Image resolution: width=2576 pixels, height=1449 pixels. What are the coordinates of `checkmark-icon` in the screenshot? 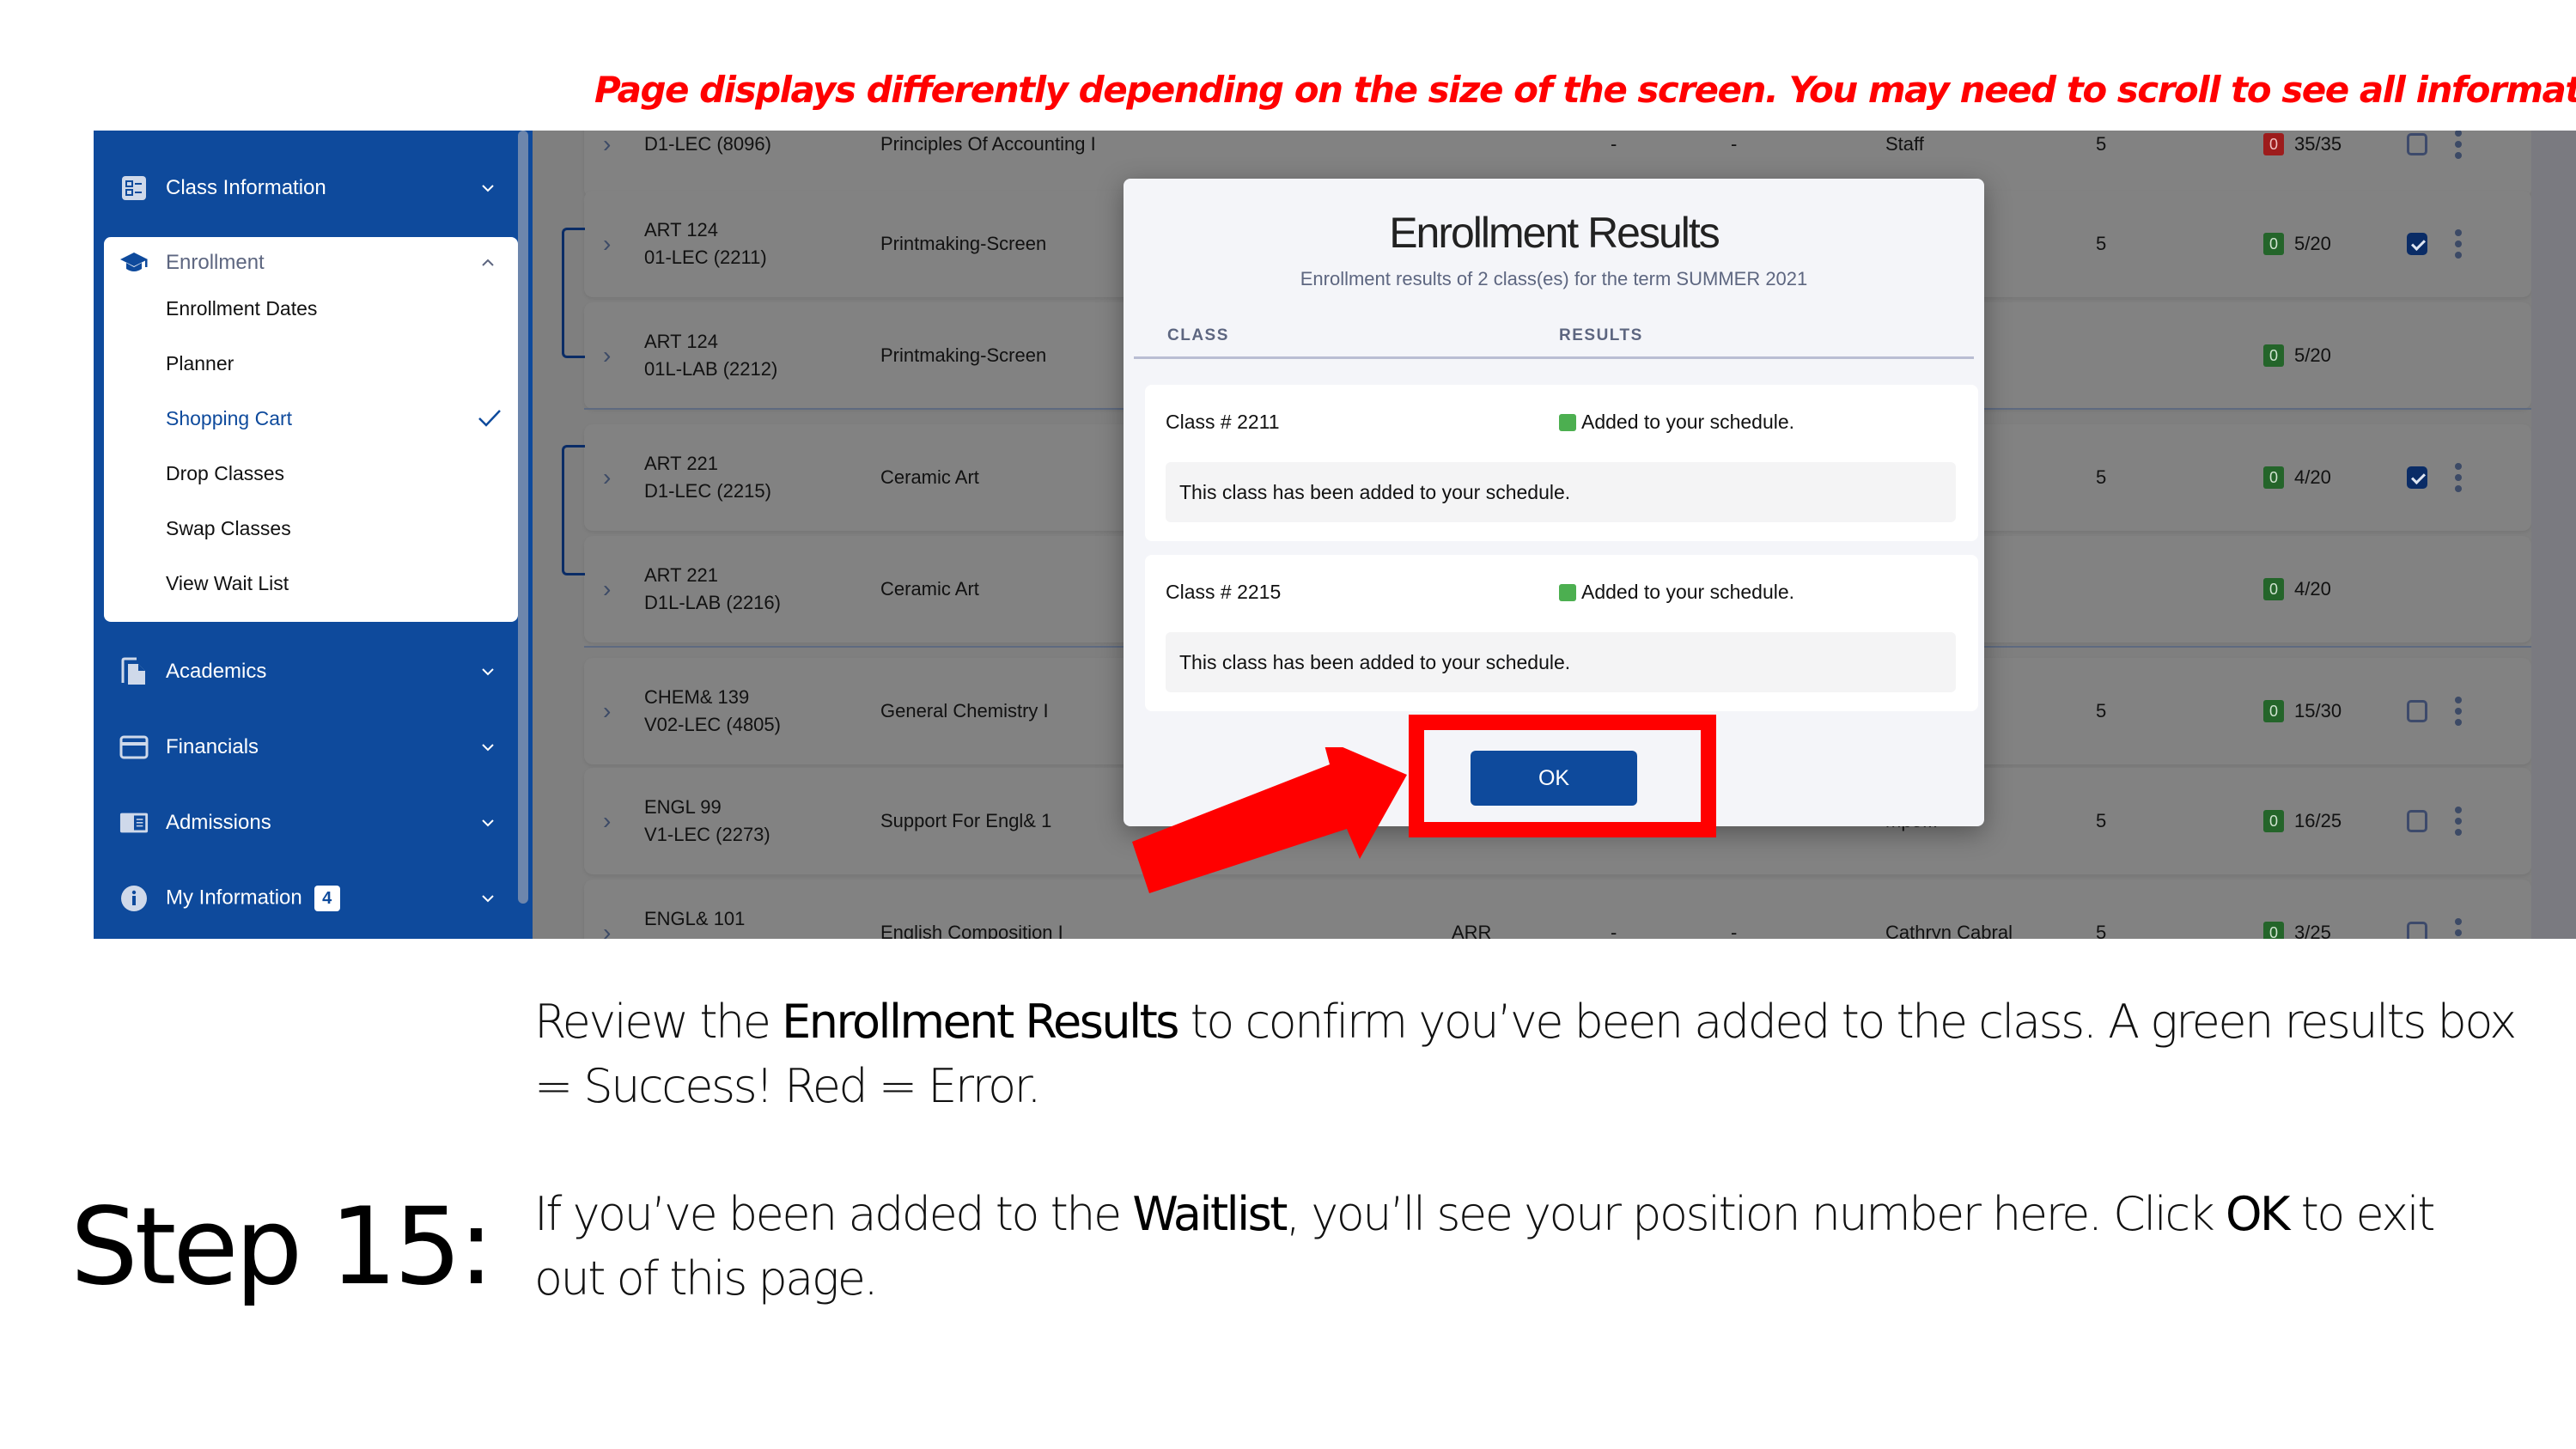 It's located at (489, 418).